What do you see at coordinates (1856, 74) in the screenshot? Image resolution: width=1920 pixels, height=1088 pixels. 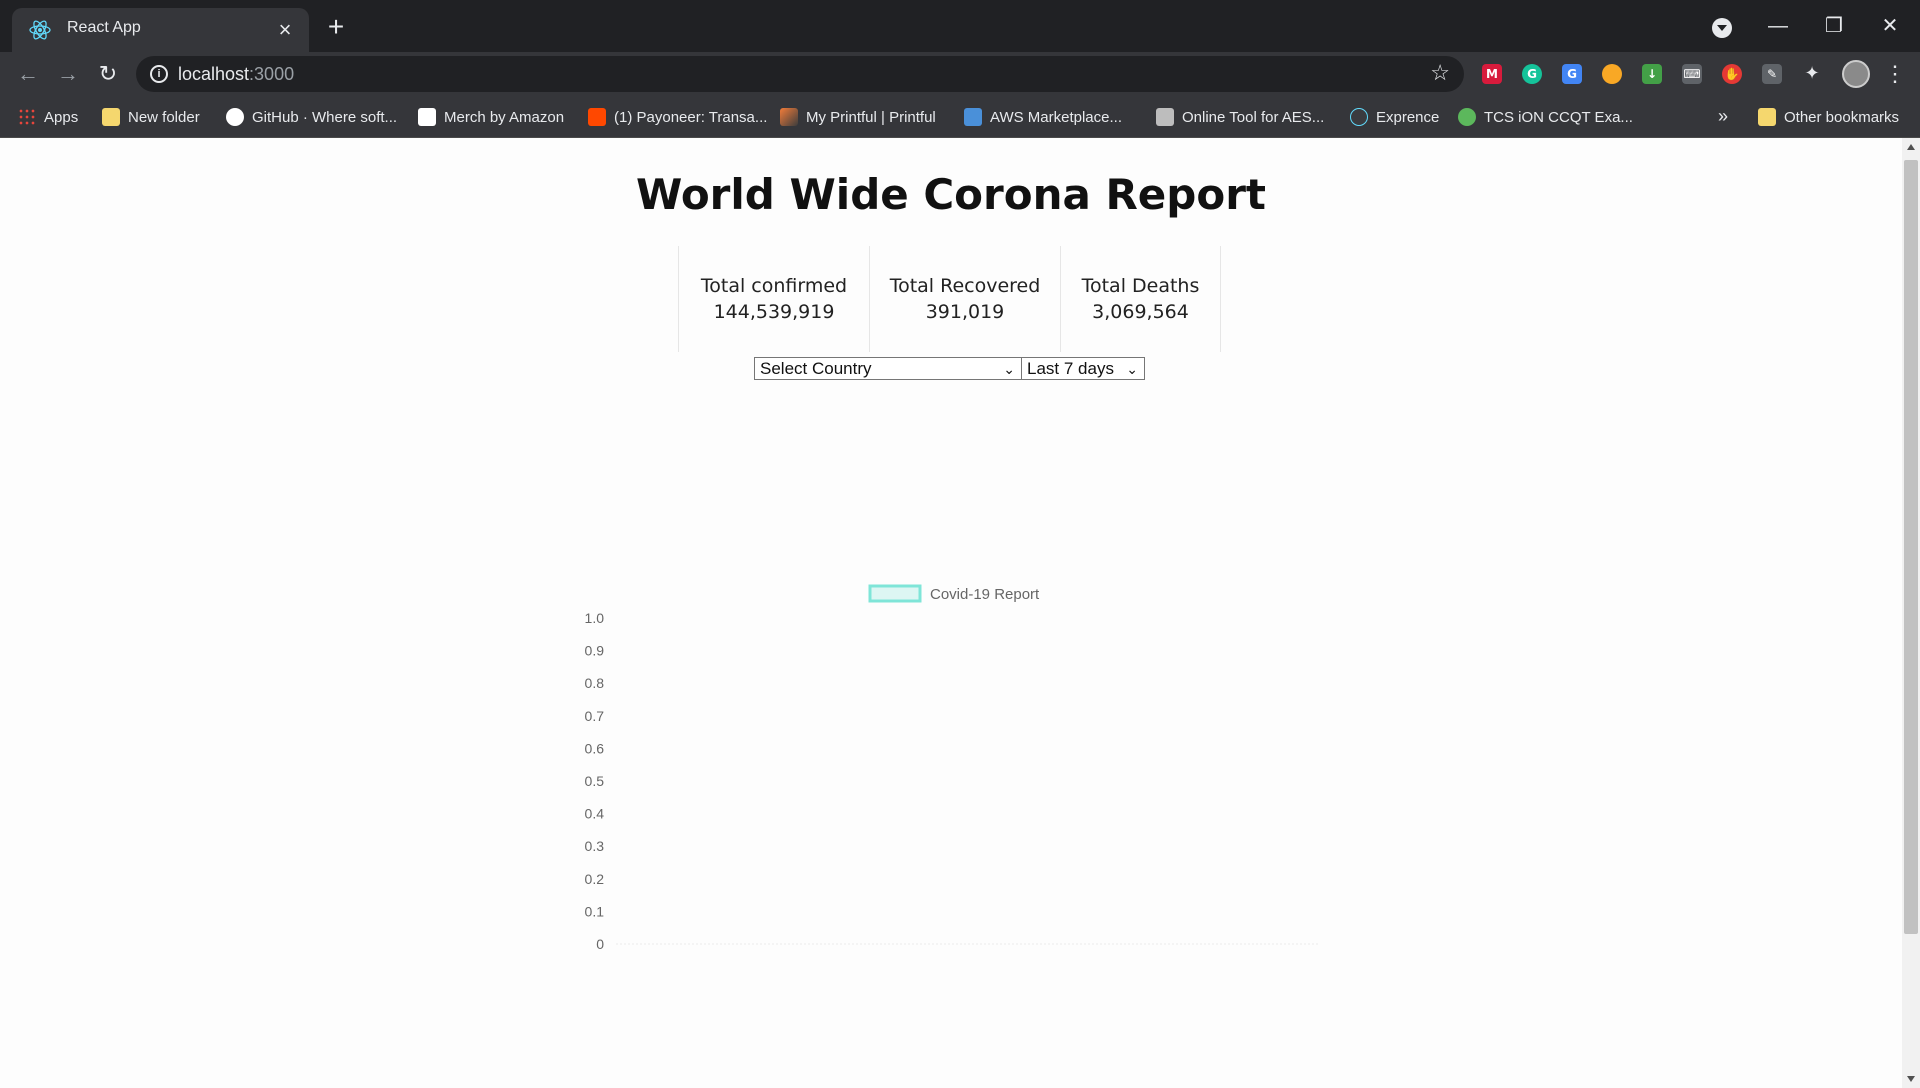 I see `profile-avatar` at bounding box center [1856, 74].